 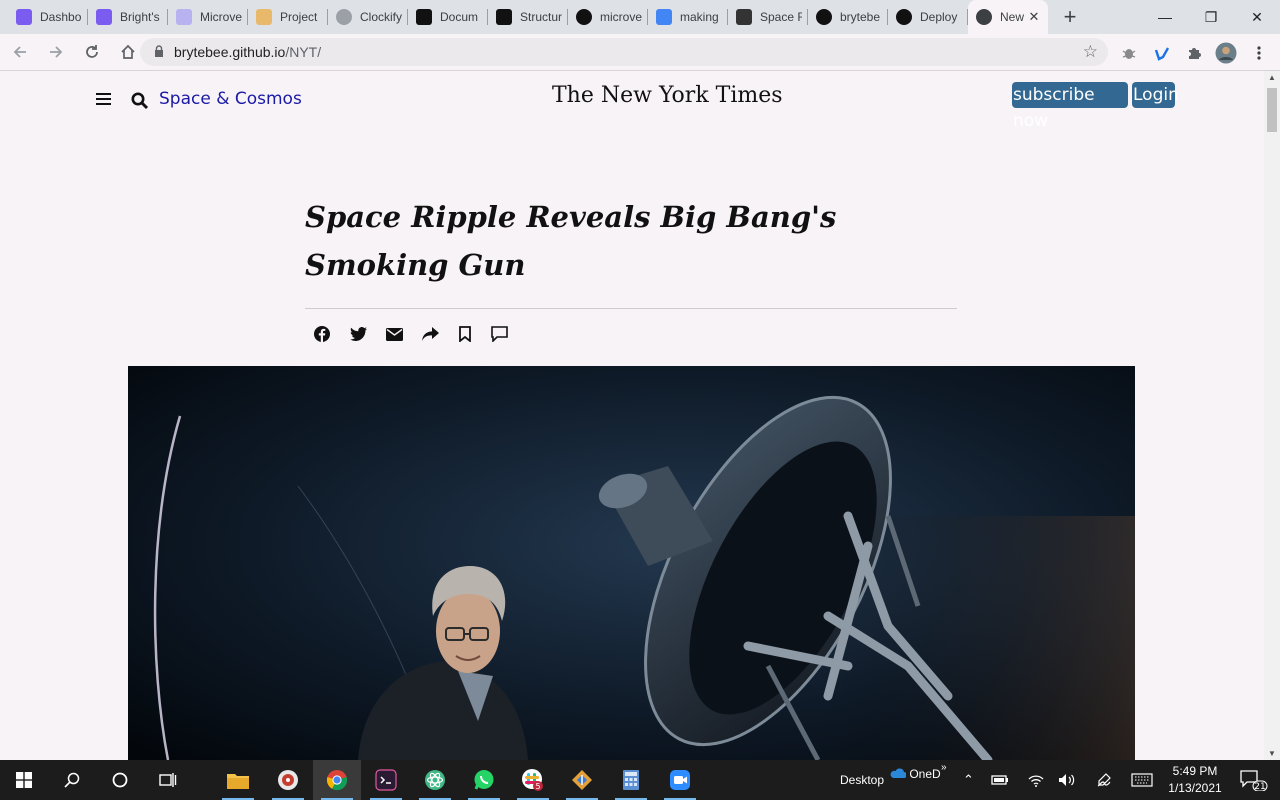 I want to click on browser-tab: Clockify, so click(x=368, y=17).